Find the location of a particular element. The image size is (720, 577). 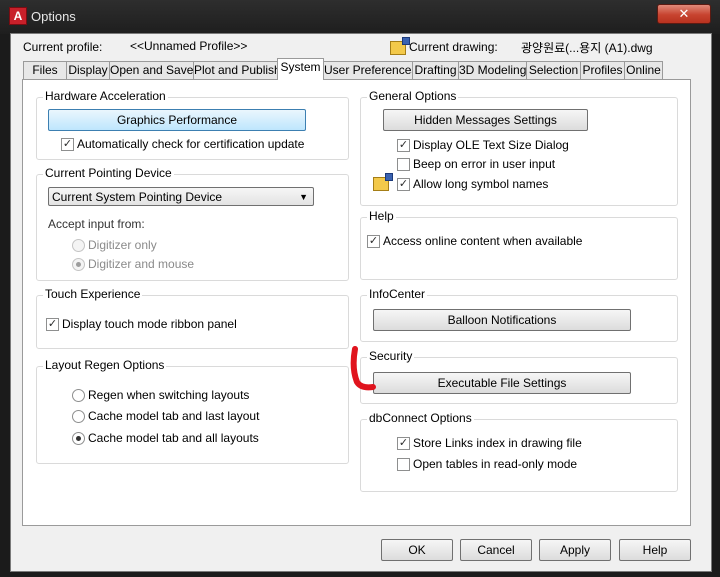

help-title: Help is located at coordinates (381, 216).